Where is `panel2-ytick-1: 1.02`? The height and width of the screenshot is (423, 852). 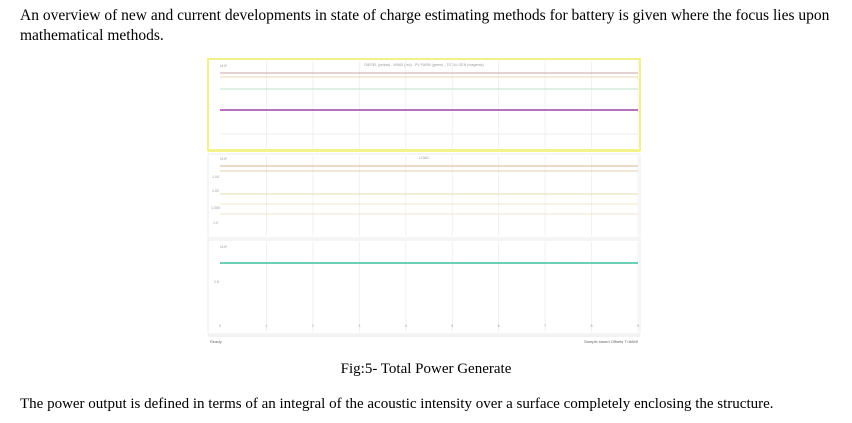
panel2-ytick-1: 1.02 is located at coordinates (215, 191).